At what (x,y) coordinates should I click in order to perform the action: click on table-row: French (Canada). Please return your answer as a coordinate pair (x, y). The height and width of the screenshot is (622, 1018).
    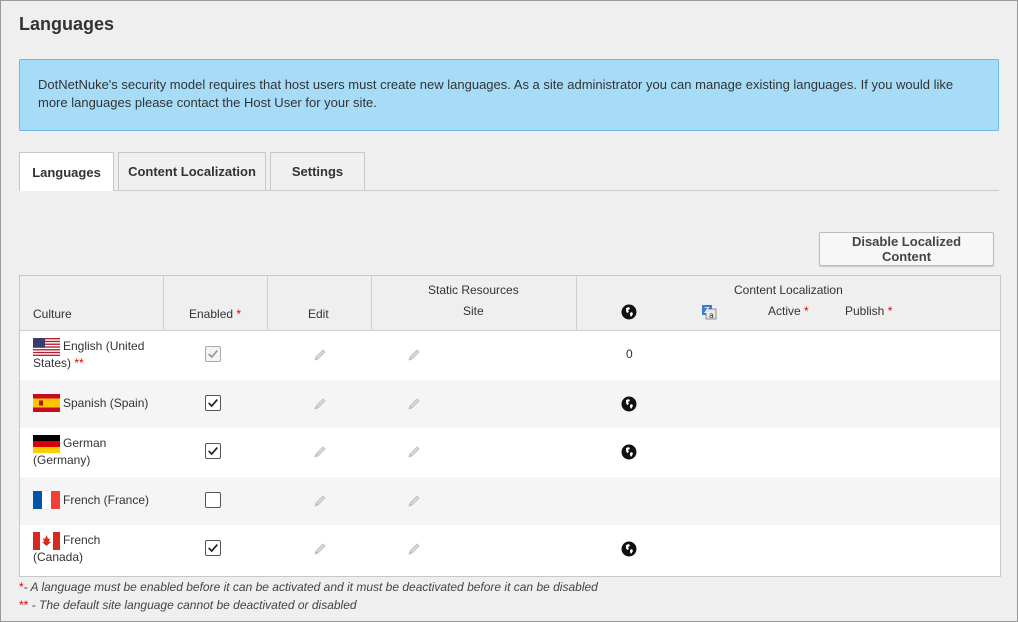
    Looking at the image, I should click on (510, 549).